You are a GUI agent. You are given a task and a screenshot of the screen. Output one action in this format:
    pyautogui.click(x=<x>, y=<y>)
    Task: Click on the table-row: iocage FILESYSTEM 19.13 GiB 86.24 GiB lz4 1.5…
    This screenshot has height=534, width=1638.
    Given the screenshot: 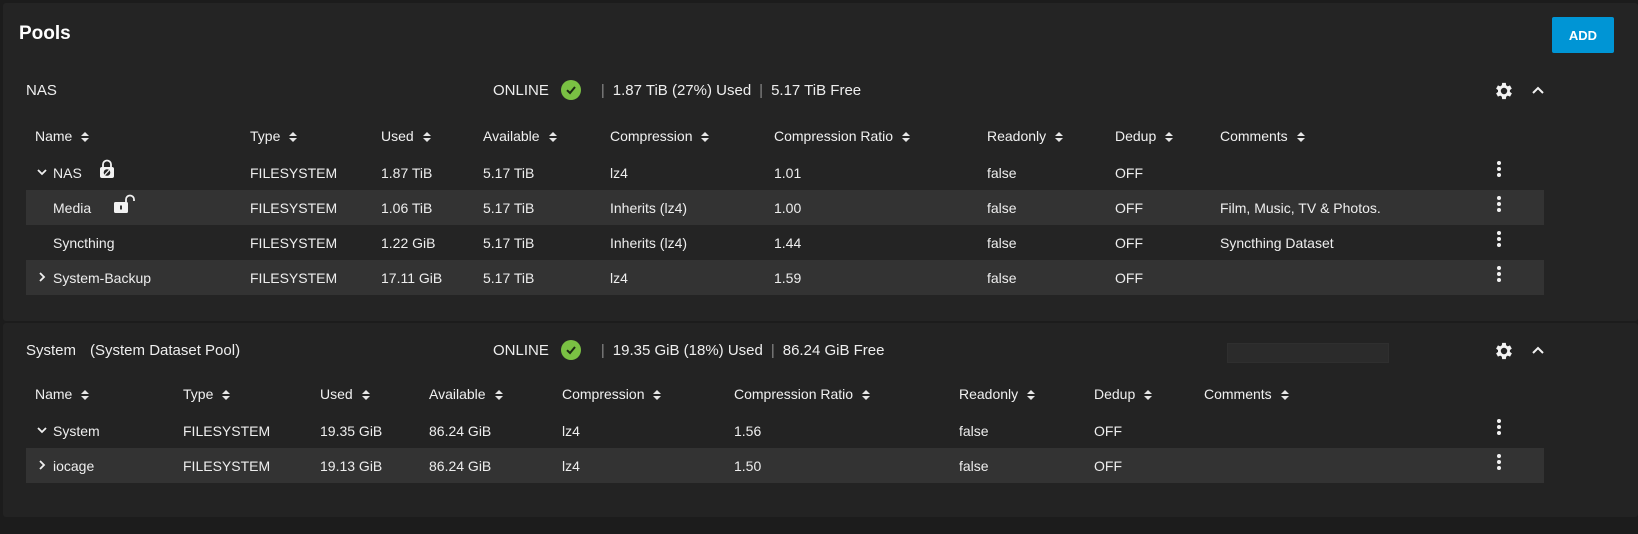 What is the action you would take?
    pyautogui.click(x=785, y=465)
    